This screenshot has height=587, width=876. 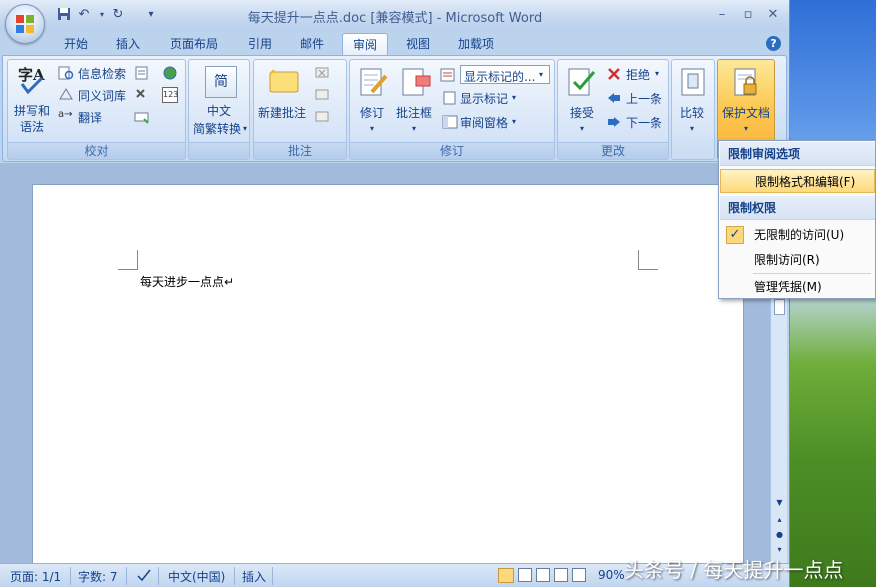 I want to click on track-changes-icon, so click(x=374, y=82).